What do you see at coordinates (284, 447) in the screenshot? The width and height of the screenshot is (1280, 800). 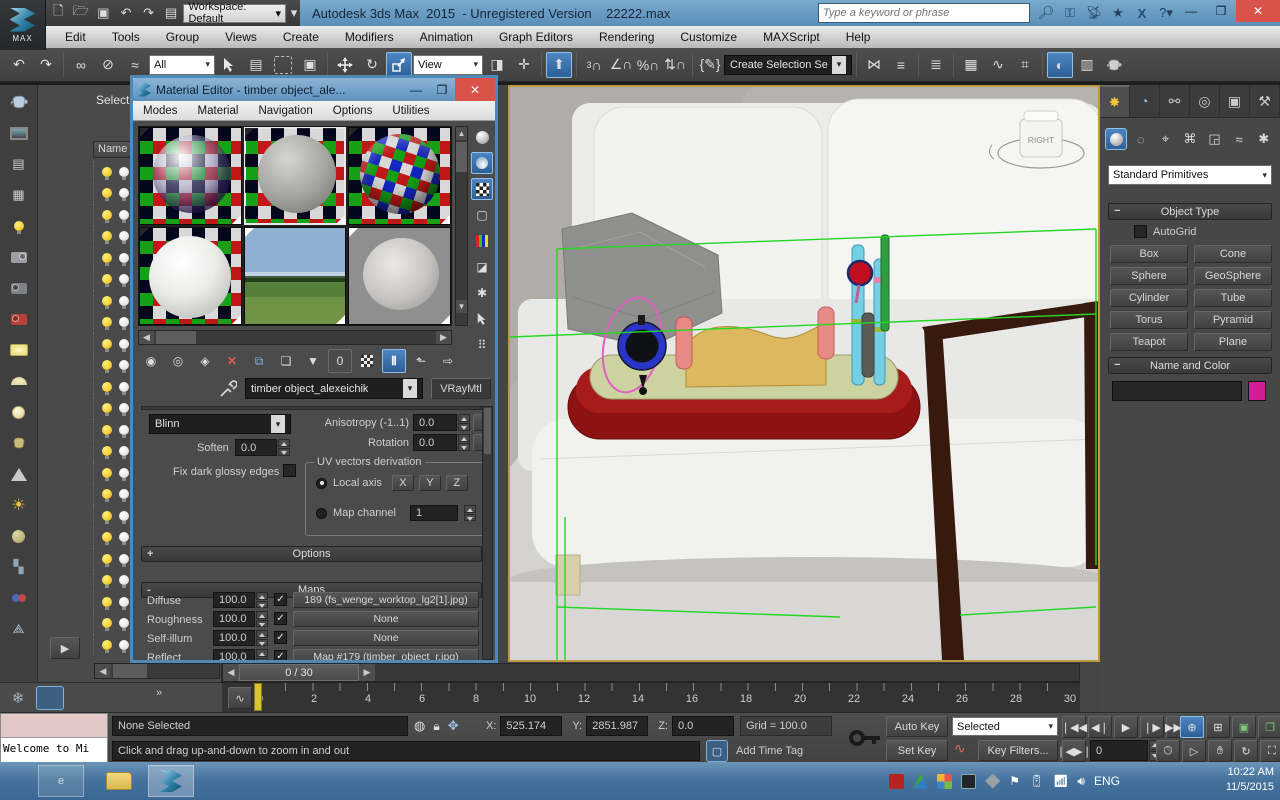 I see `soften-spinner` at bounding box center [284, 447].